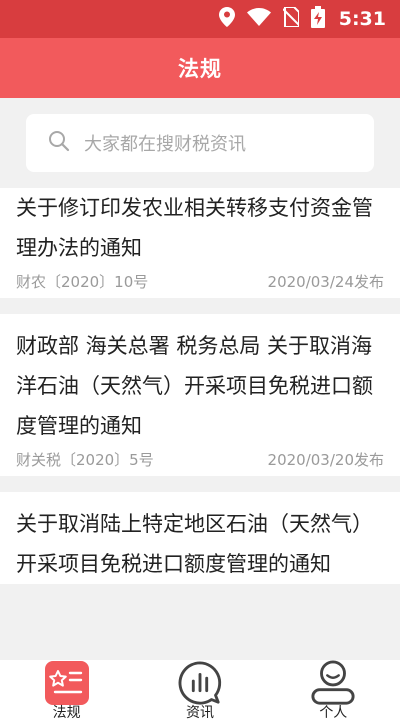 This screenshot has width=400, height=720. I want to click on regulations-icon, so click(67, 683).